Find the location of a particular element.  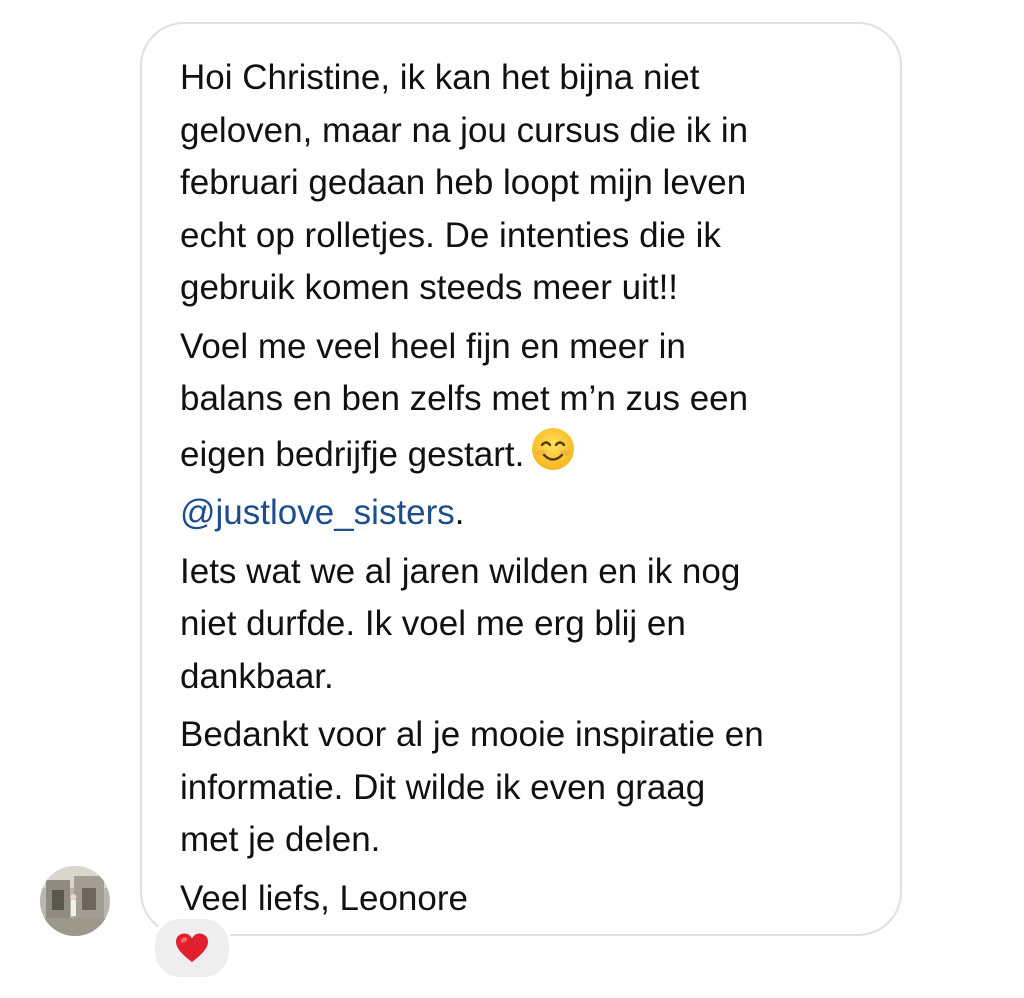

message-line: Veel liefs, Leonore is located at coordinates (324, 898).